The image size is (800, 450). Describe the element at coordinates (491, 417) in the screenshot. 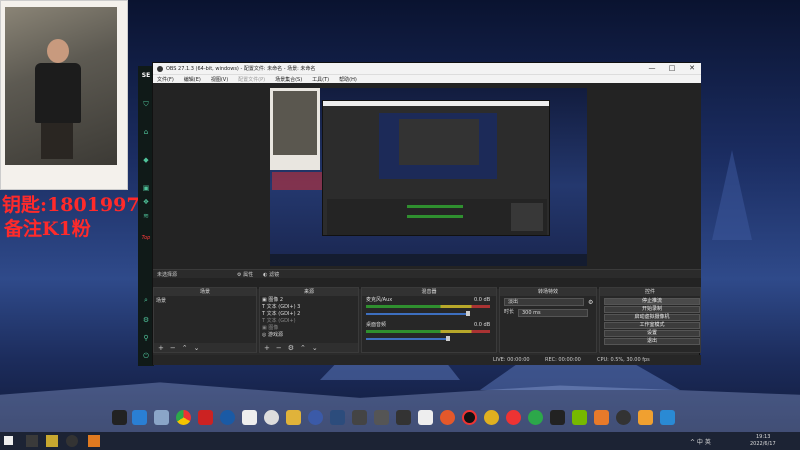

I see `coin-icon` at that location.